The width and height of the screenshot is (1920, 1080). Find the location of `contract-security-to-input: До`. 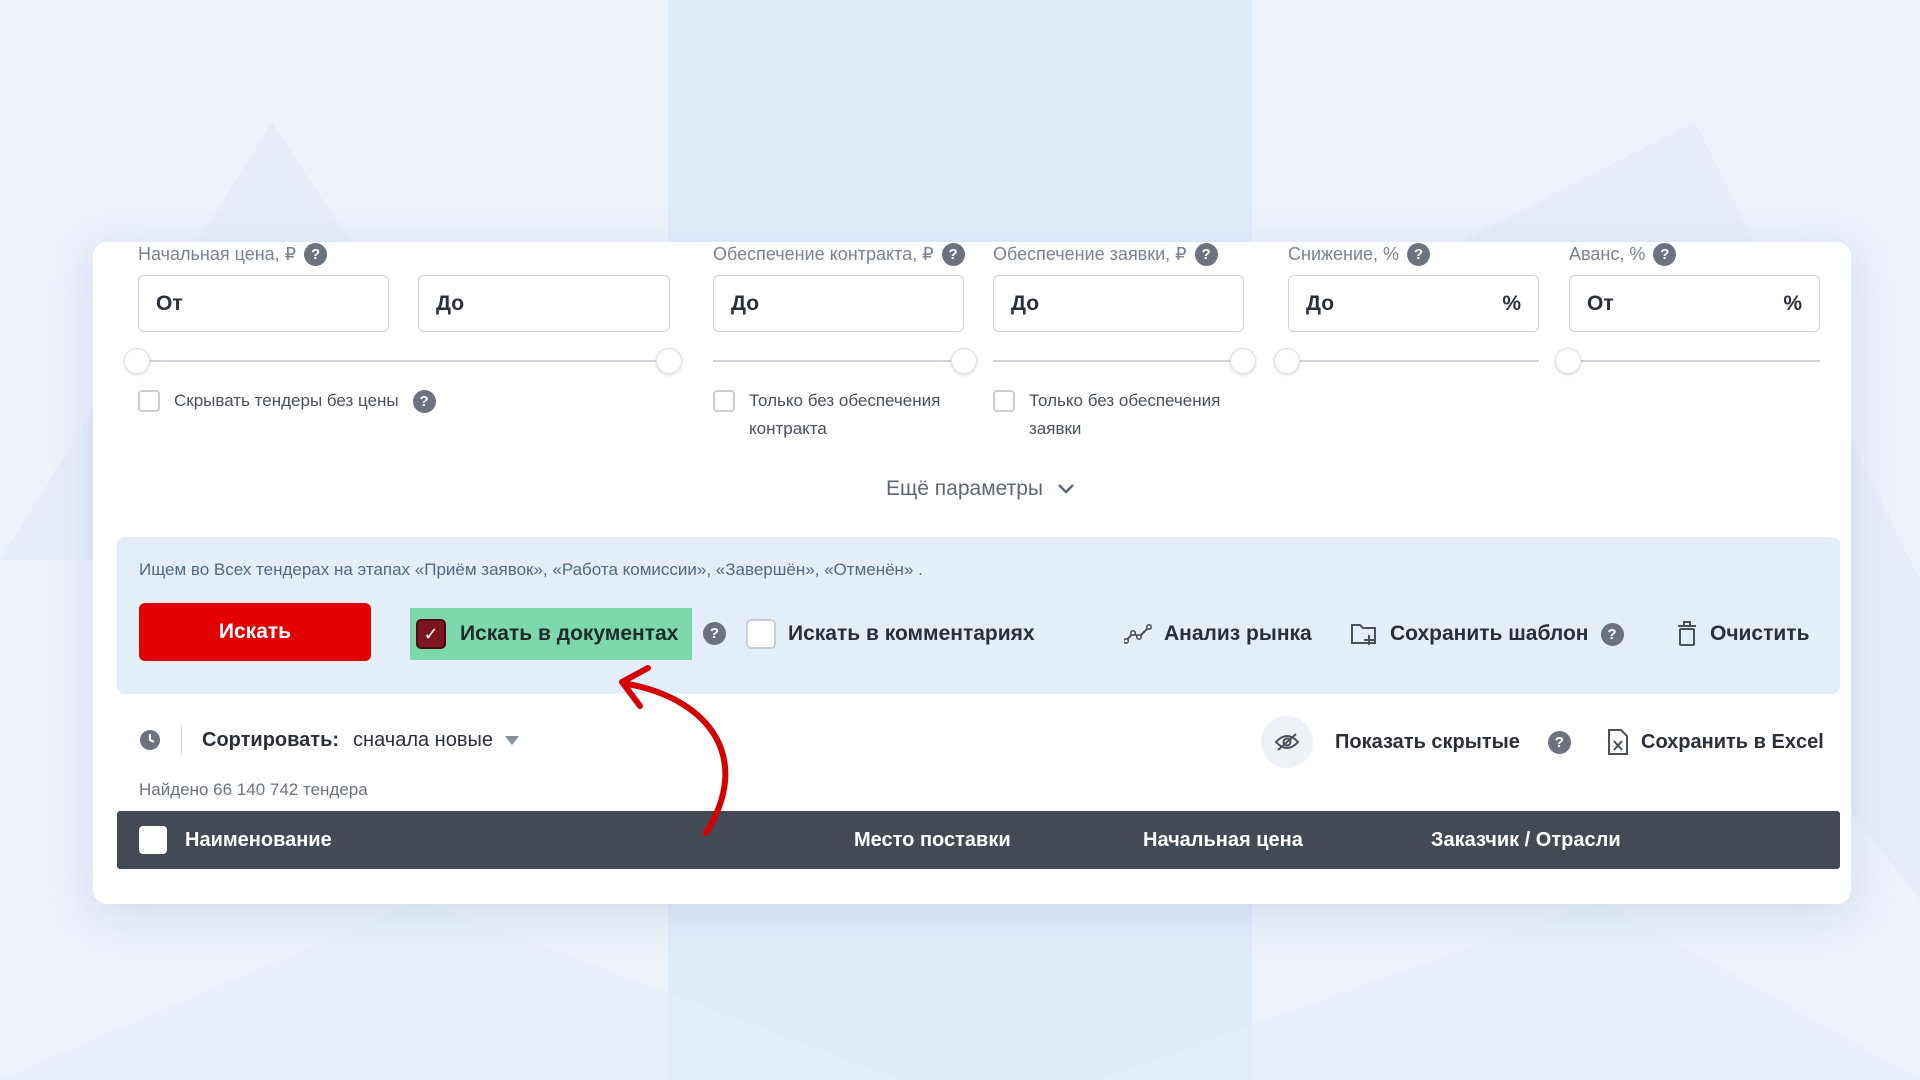

contract-security-to-input: До is located at coordinates (838, 303).